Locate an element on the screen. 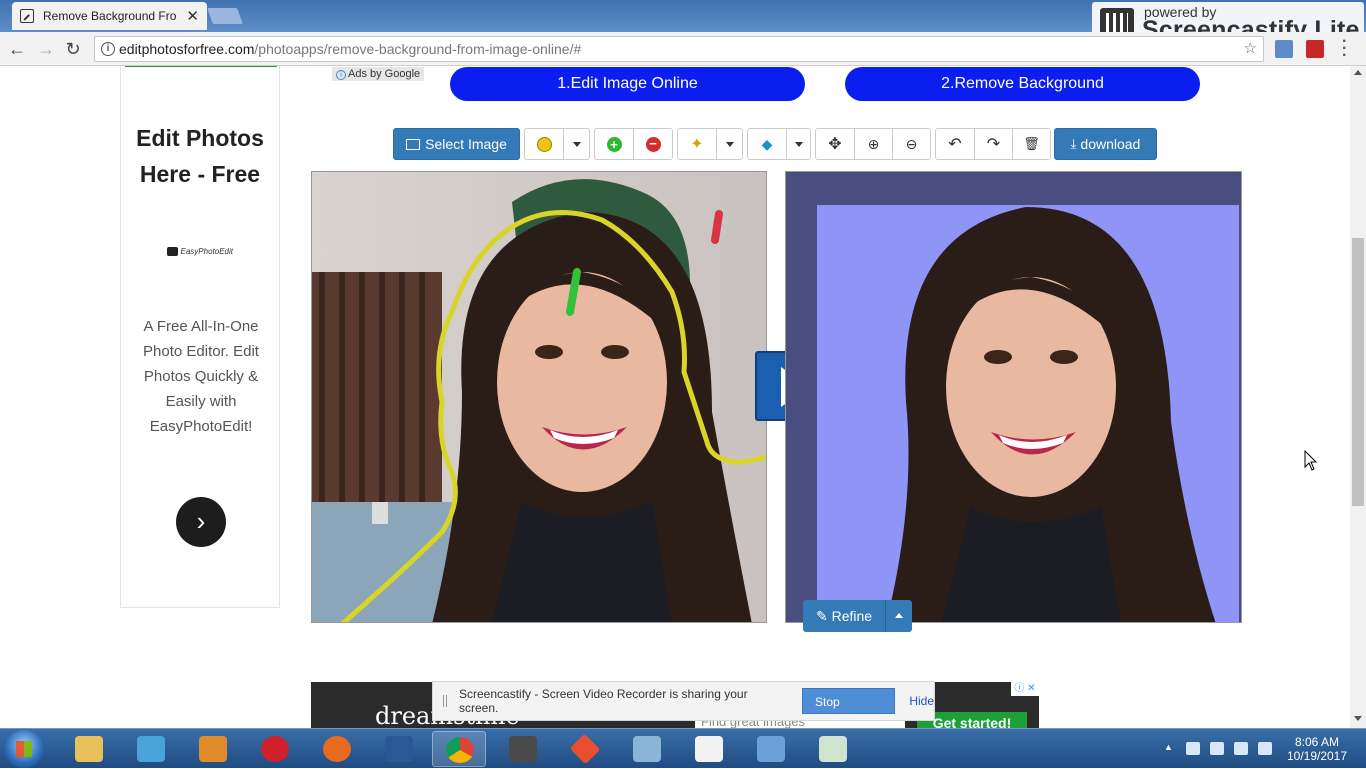 The height and width of the screenshot is (769, 1366). clock-time: 8:06 AM is located at coordinates (1317, 742).